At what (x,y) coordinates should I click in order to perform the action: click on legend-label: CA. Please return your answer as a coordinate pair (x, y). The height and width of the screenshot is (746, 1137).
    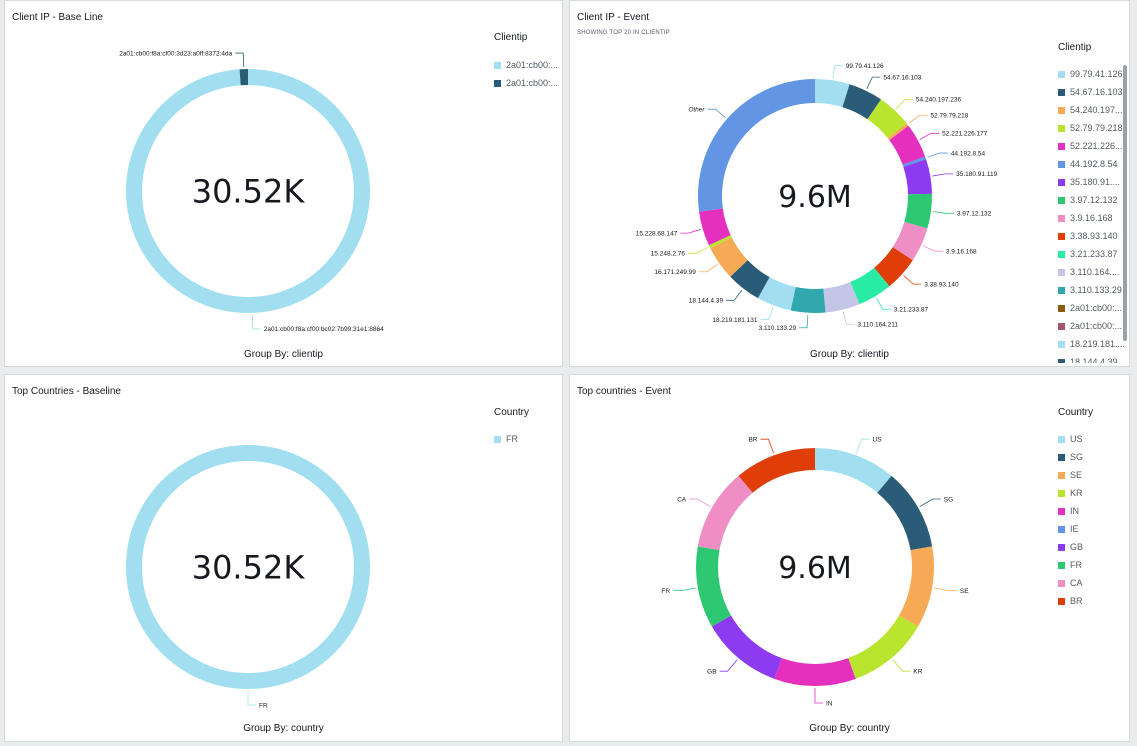
    Looking at the image, I should click on (1076, 583).